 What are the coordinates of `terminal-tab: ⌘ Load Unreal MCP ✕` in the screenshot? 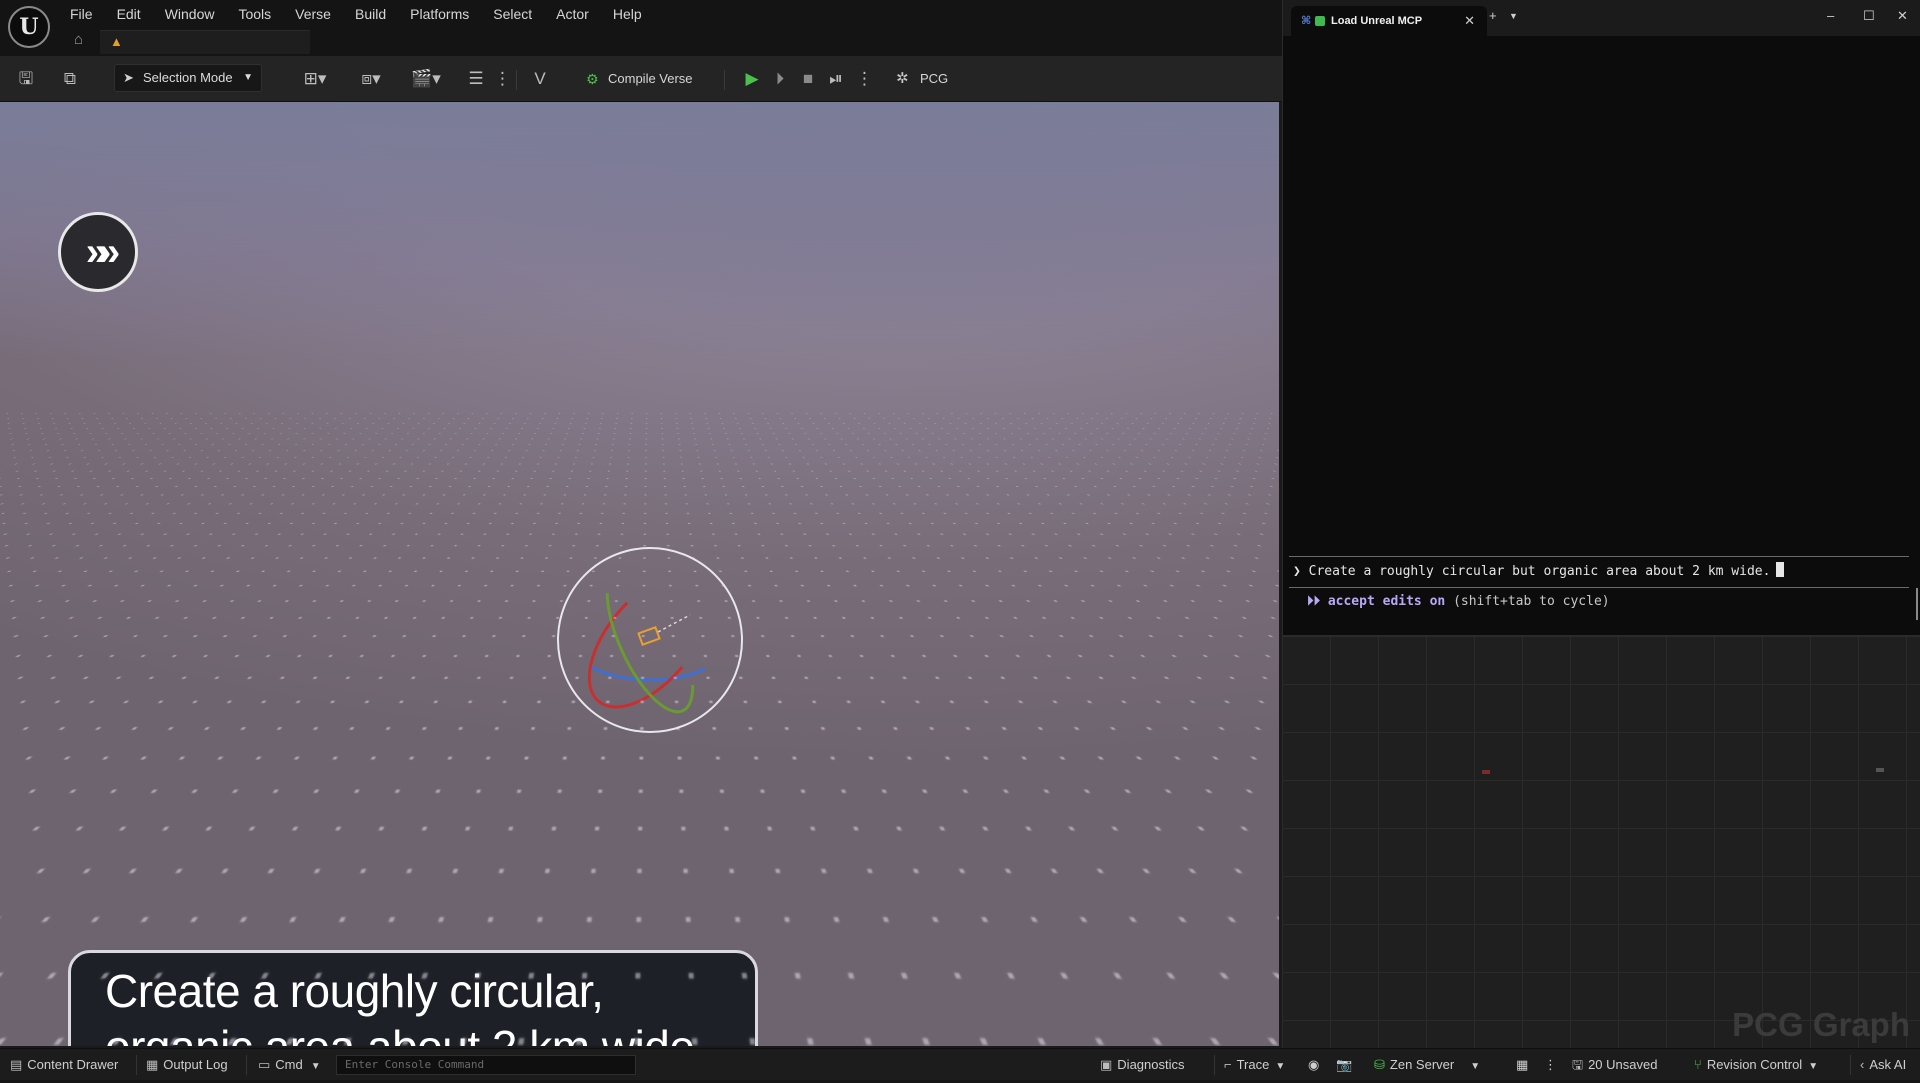 It's located at (1389, 21).